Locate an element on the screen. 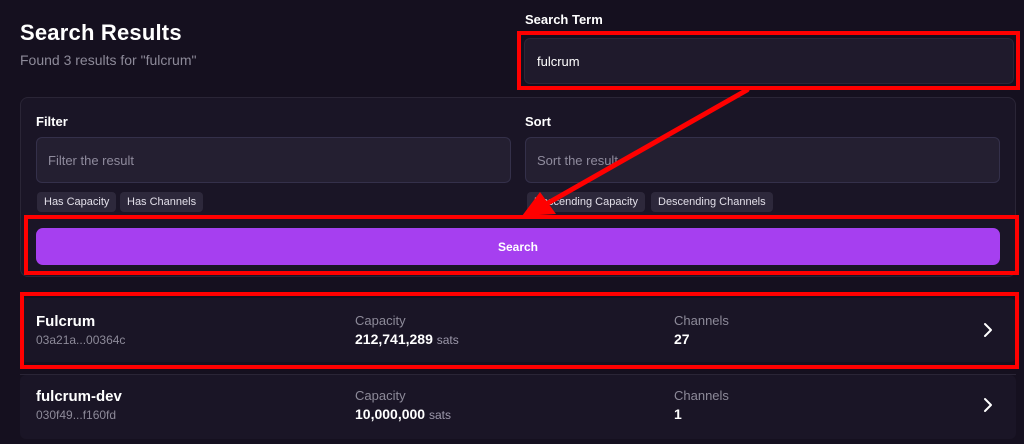  sort-input is located at coordinates (762, 160).